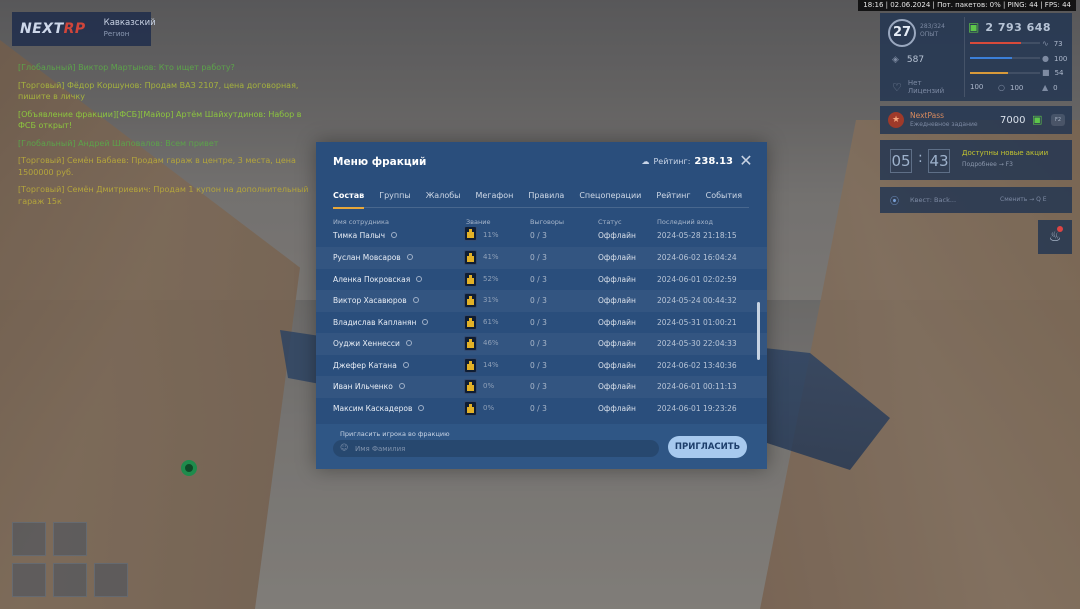 Image resolution: width=1080 pixels, height=609 pixels. Describe the element at coordinates (1001, 87) in the screenshot. I see `drink-icon: ○` at that location.